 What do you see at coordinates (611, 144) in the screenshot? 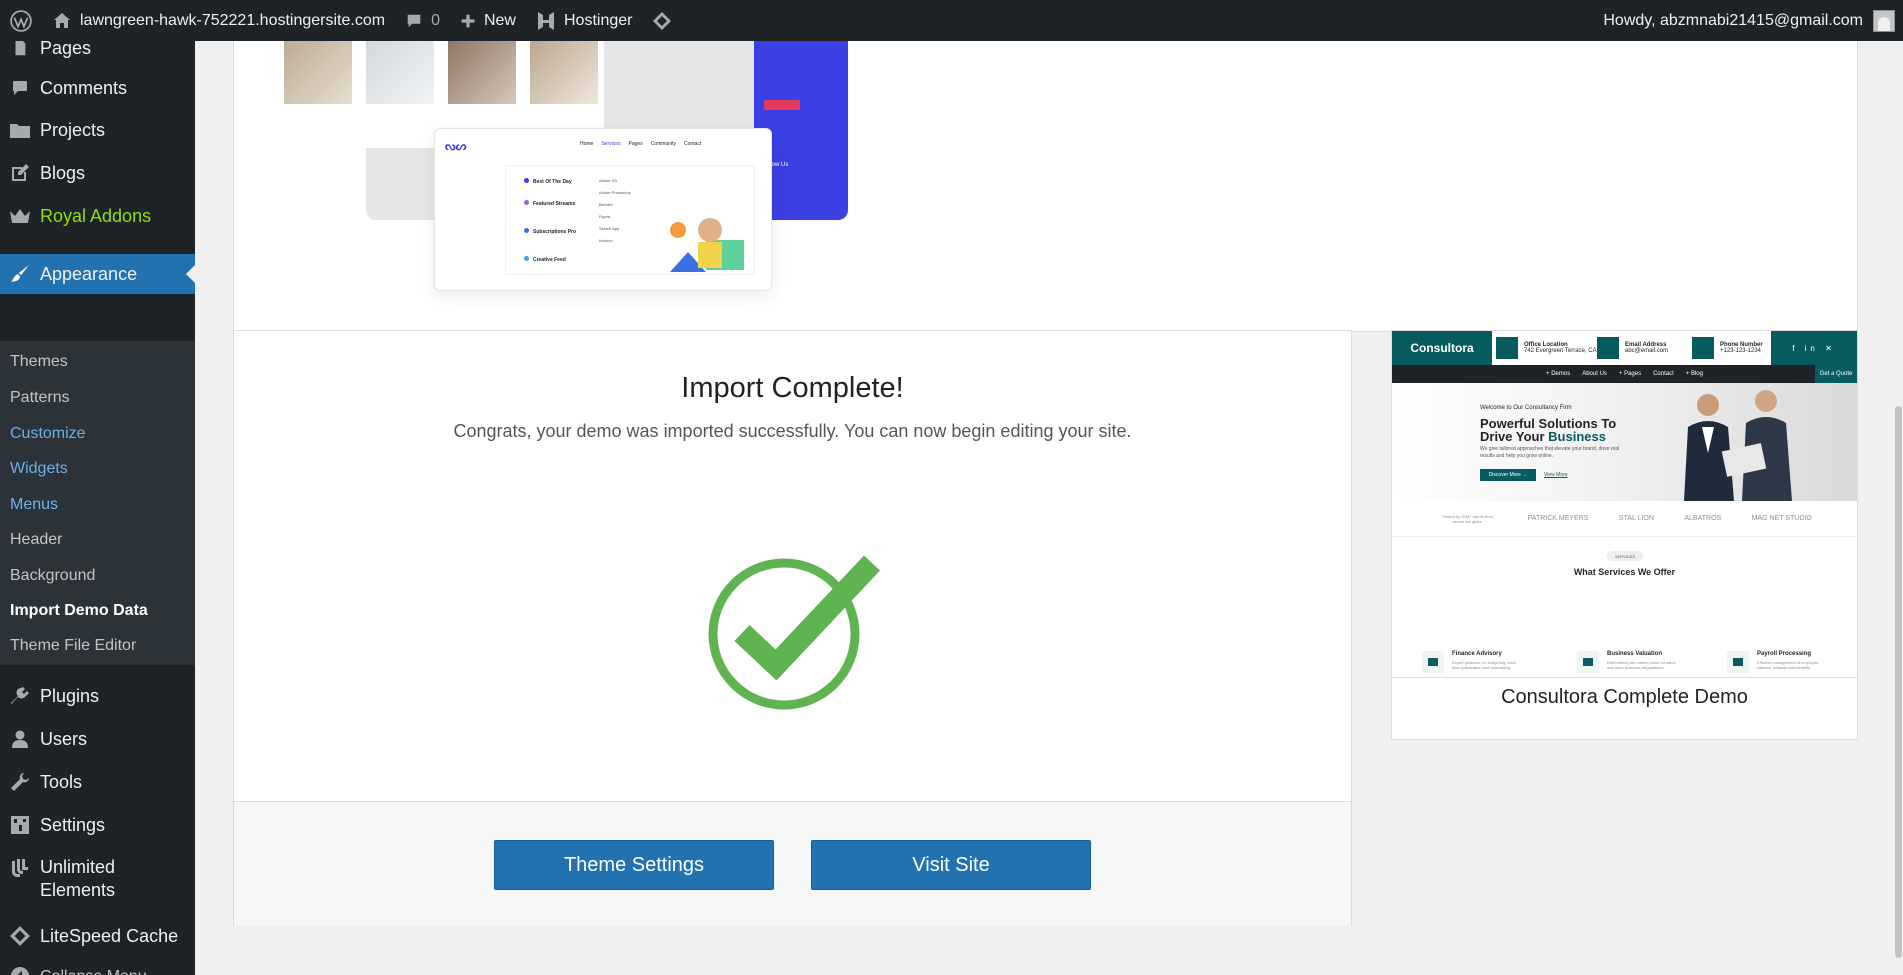
I see `mock-nav-item: Services` at bounding box center [611, 144].